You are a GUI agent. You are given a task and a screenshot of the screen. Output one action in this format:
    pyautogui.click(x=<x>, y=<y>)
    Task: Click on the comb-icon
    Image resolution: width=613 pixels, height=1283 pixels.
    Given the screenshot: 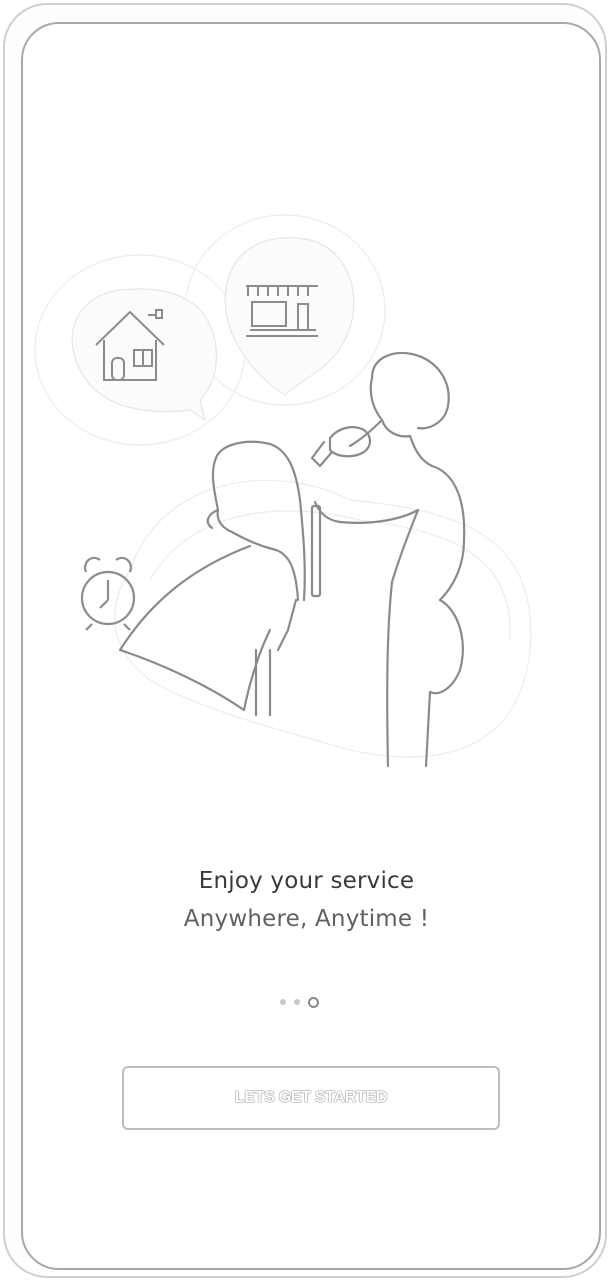 What is the action you would take?
    pyautogui.click(x=316, y=551)
    